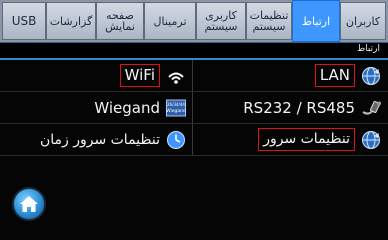 This screenshot has width=388, height=240. I want to click on clock-icon, so click(176, 139).